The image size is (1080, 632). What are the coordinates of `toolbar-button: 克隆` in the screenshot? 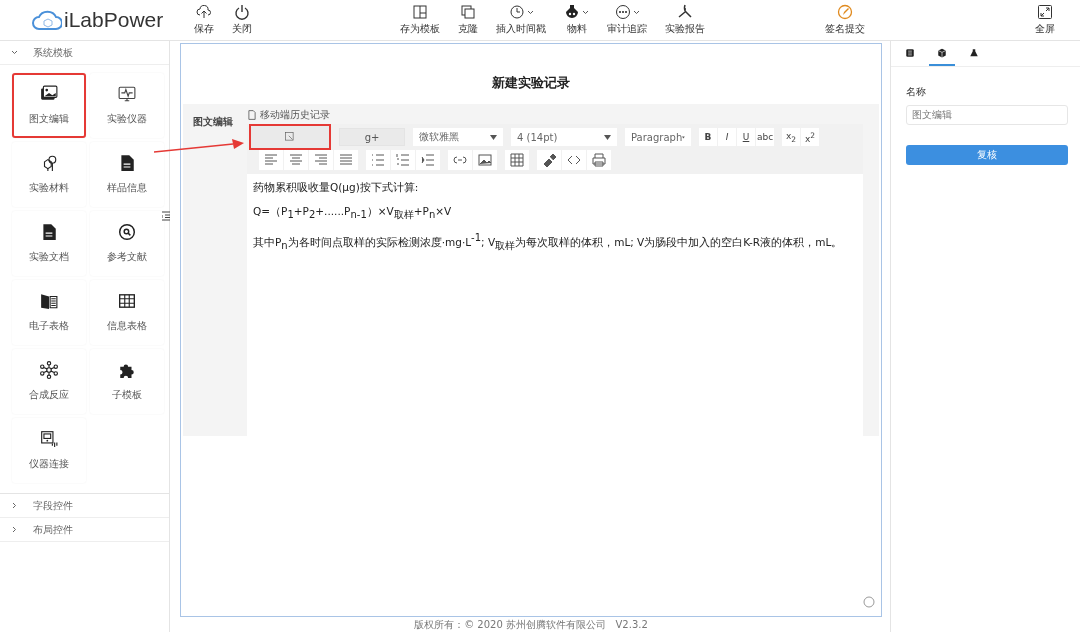 It's located at (468, 20).